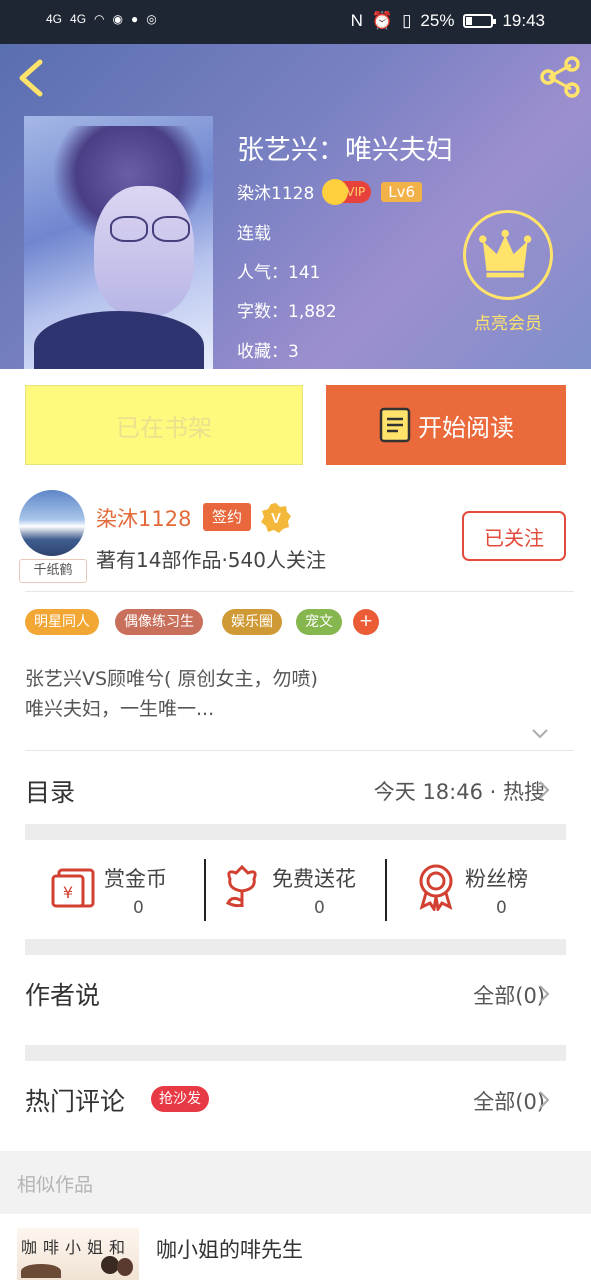  Describe the element at coordinates (138, 908) in the screenshot. I see `reward-coins-value: 0` at that location.